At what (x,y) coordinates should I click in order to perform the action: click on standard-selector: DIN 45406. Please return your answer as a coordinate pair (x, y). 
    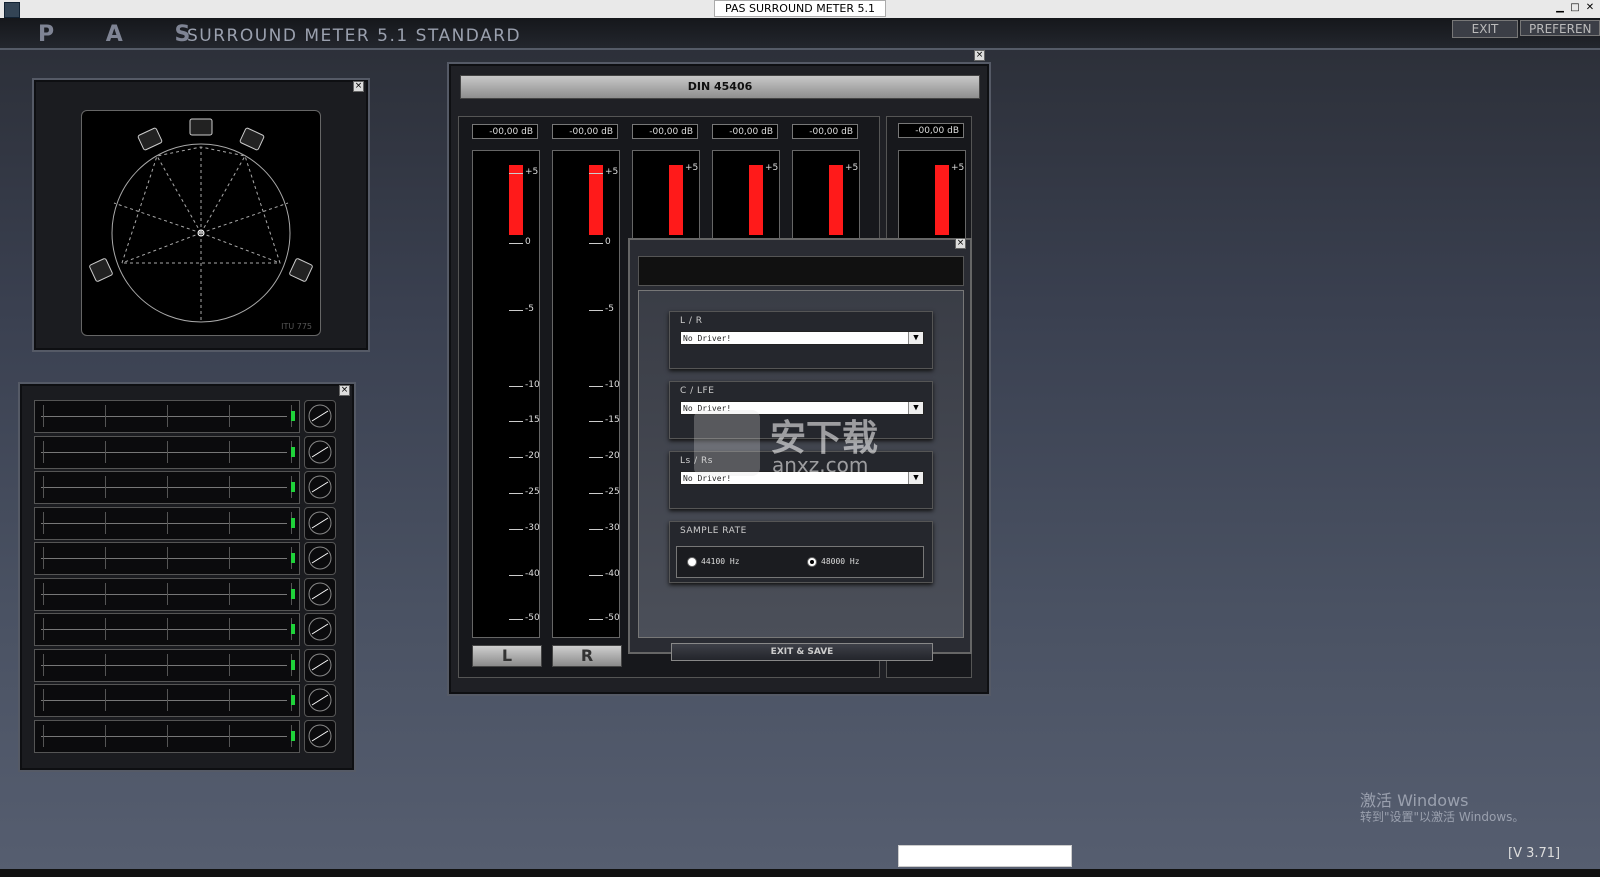
    Looking at the image, I should click on (720, 87).